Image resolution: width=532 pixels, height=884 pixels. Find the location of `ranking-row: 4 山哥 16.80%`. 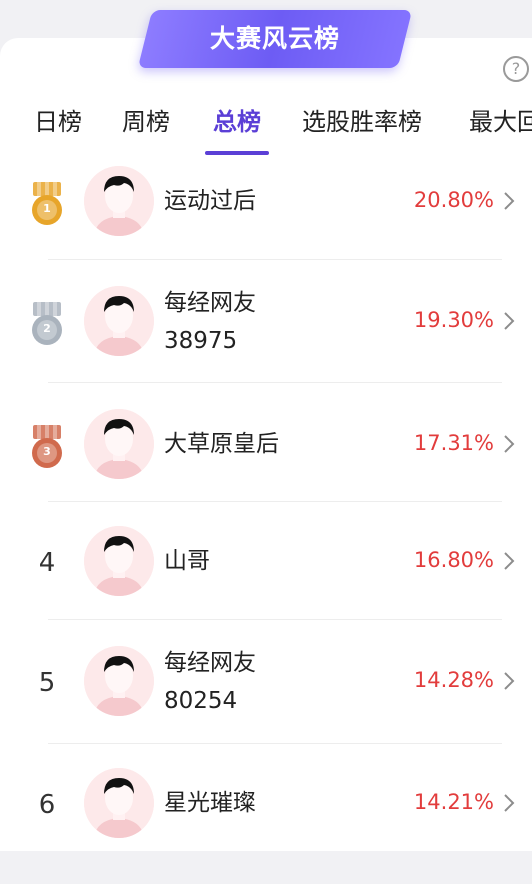

ranking-row: 4 山哥 16.80% is located at coordinates (266, 582).